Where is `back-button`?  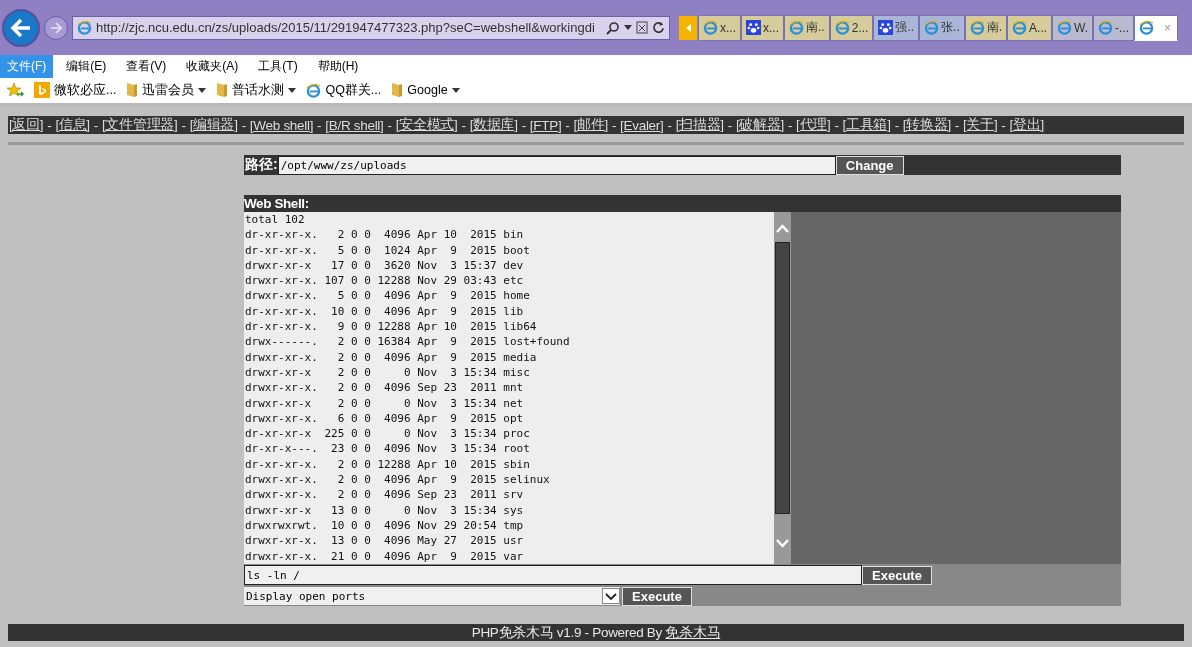 back-button is located at coordinates (21, 27).